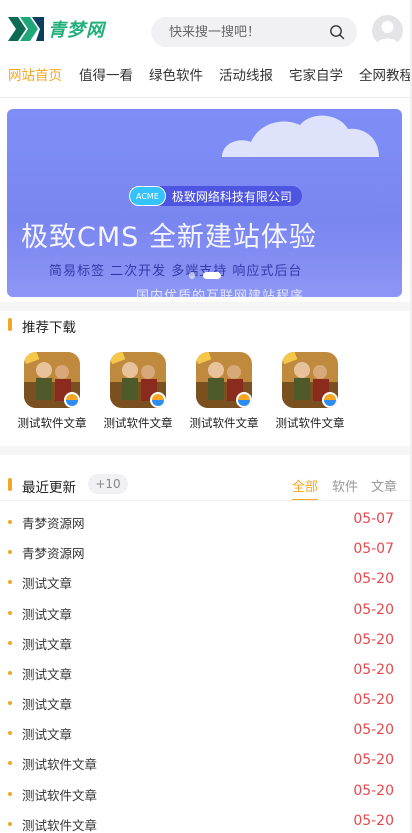 The image size is (412, 833). Describe the element at coordinates (49, 328) in the screenshot. I see `recommend-section-title: 推荐下载` at that location.